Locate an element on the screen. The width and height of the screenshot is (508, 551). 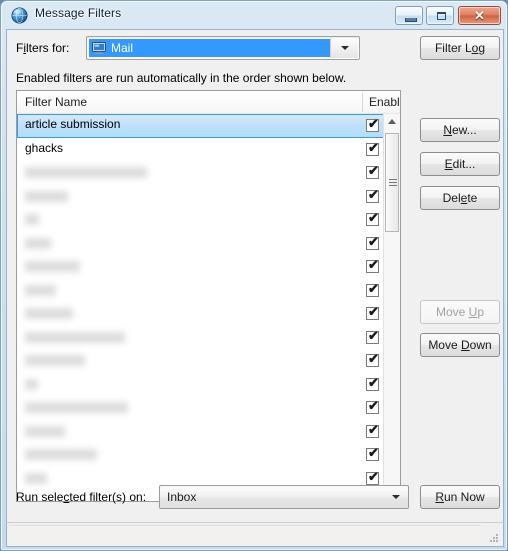
move-up-button: Move Up is located at coordinates (460, 312).